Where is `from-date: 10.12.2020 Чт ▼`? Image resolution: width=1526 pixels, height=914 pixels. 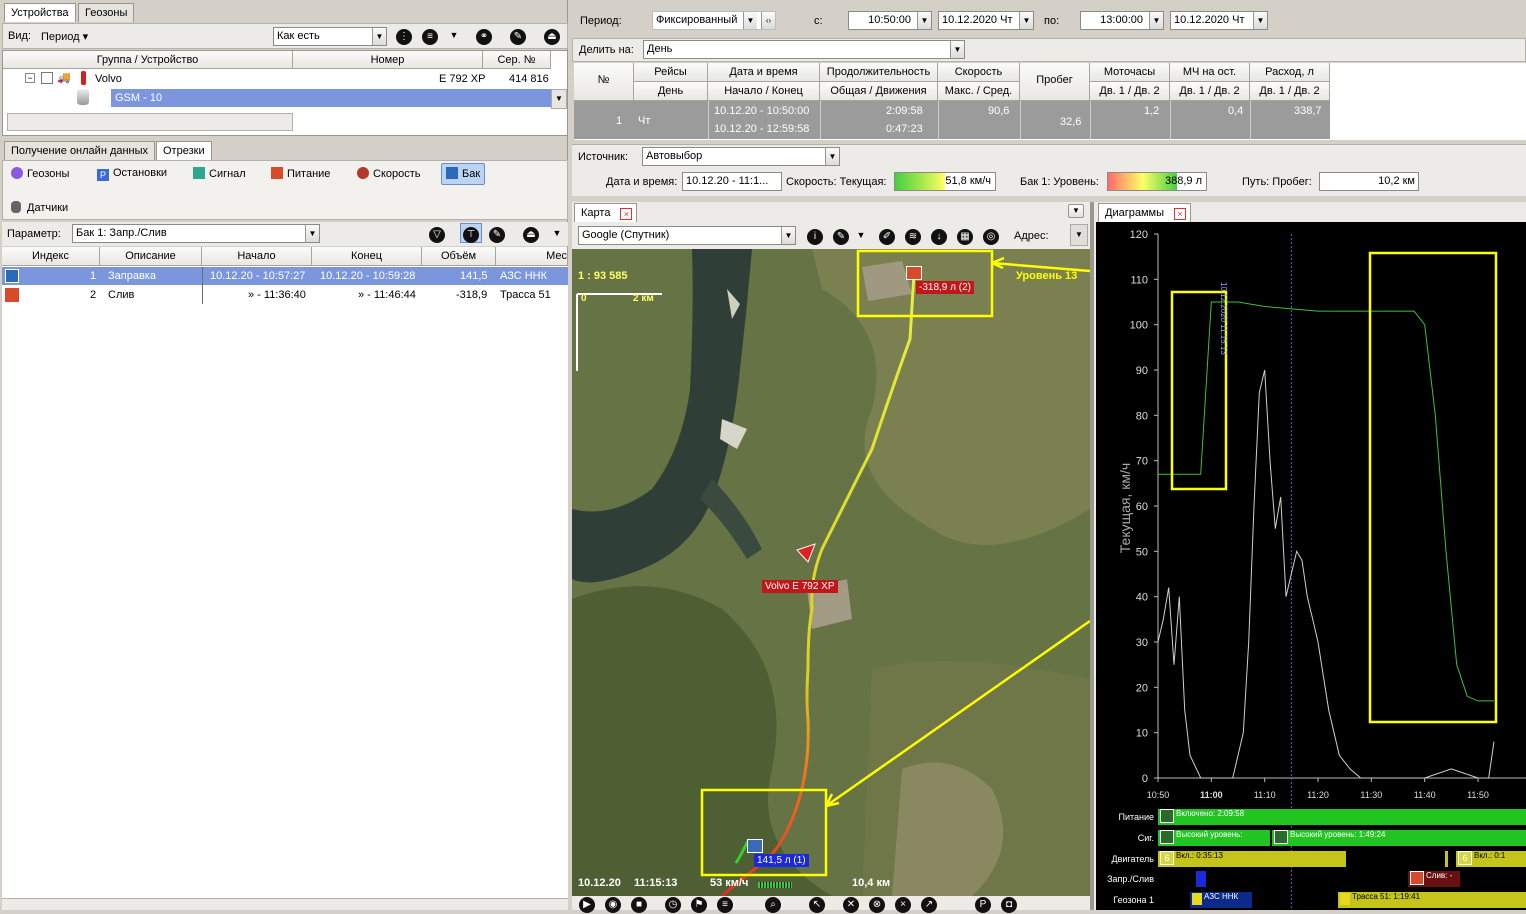 from-date: 10.12.2020 Чт ▼ is located at coordinates (986, 20).